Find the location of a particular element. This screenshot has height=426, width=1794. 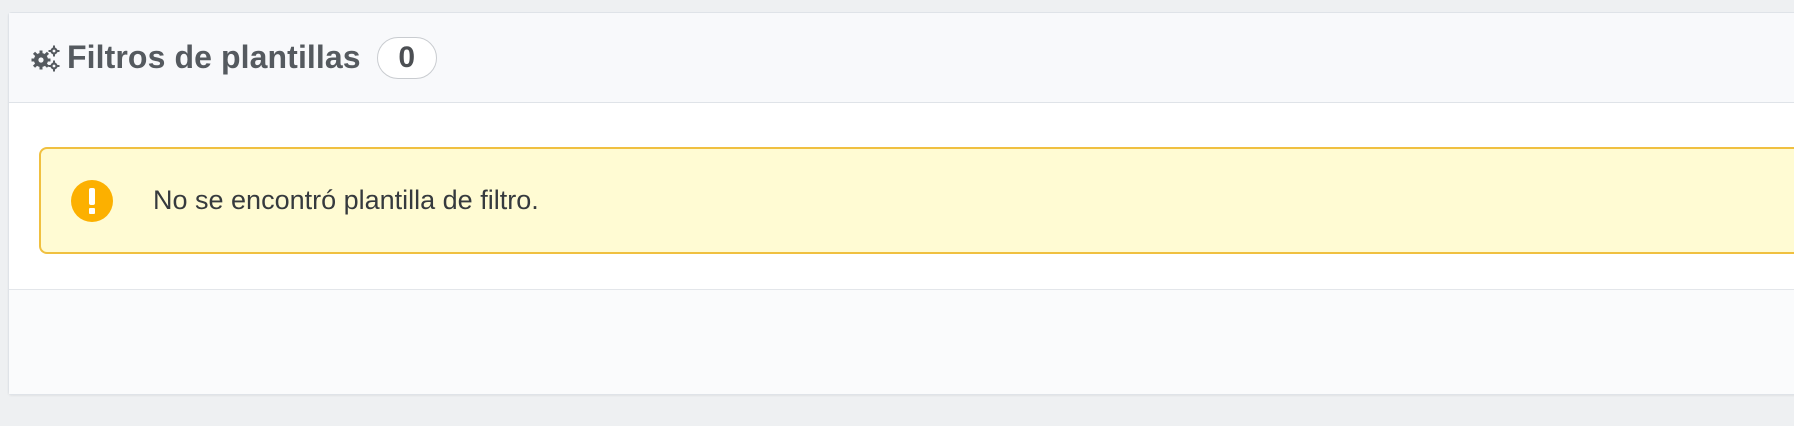

panel-title: Filtros de plantillas is located at coordinates (214, 57).